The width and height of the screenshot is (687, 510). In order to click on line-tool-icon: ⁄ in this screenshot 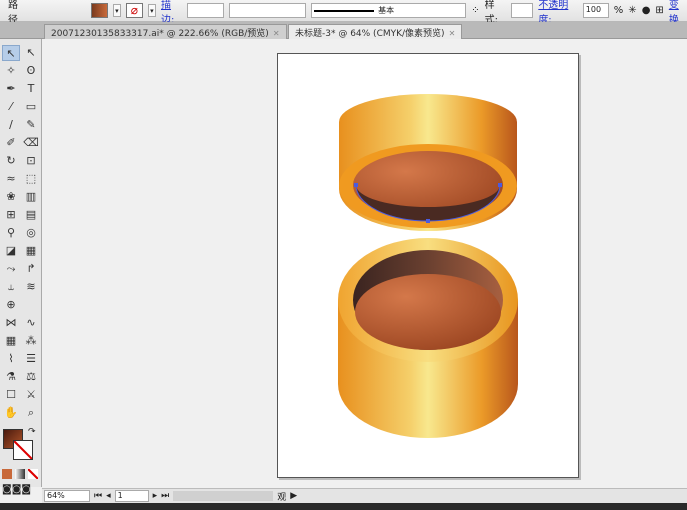, I will do `click(11, 107)`.